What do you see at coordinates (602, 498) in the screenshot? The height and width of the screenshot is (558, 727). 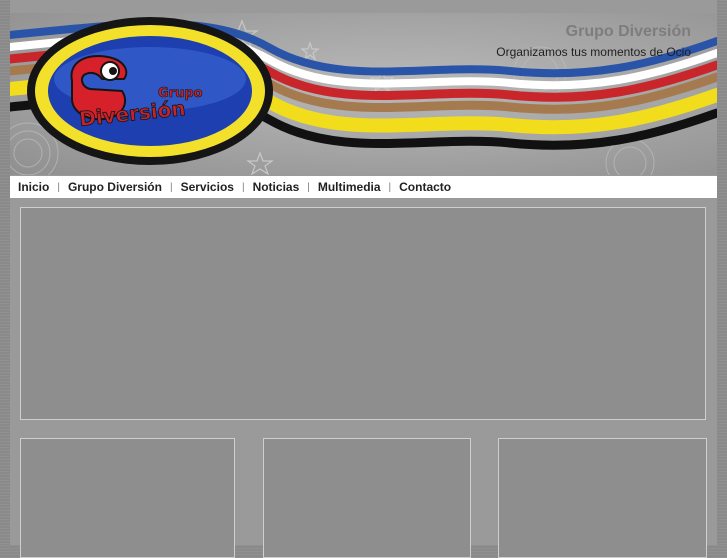 I see `content-box-right` at bounding box center [602, 498].